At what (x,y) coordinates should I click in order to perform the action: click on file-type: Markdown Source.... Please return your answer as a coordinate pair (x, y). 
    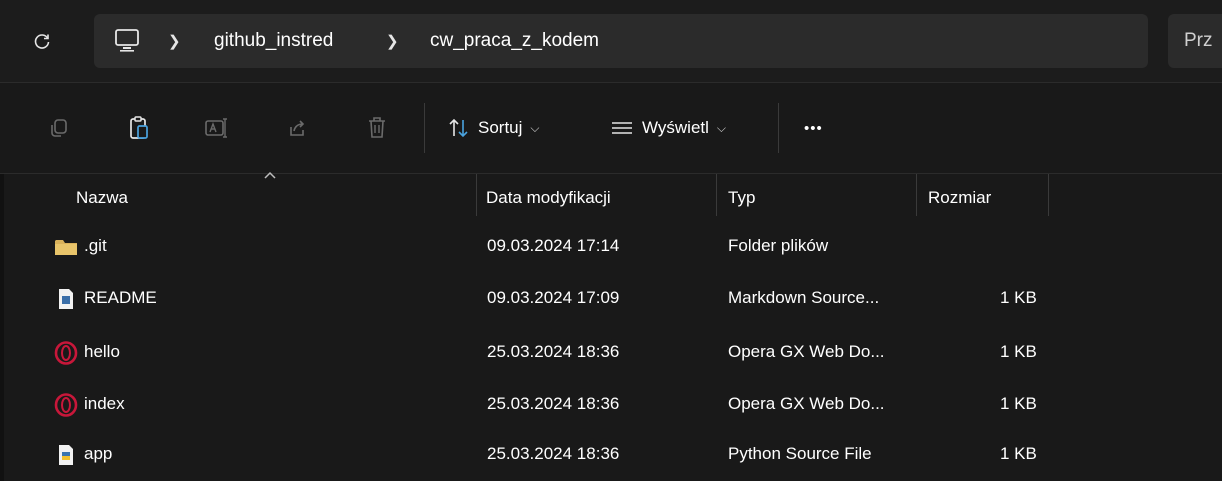
    Looking at the image, I should click on (804, 297).